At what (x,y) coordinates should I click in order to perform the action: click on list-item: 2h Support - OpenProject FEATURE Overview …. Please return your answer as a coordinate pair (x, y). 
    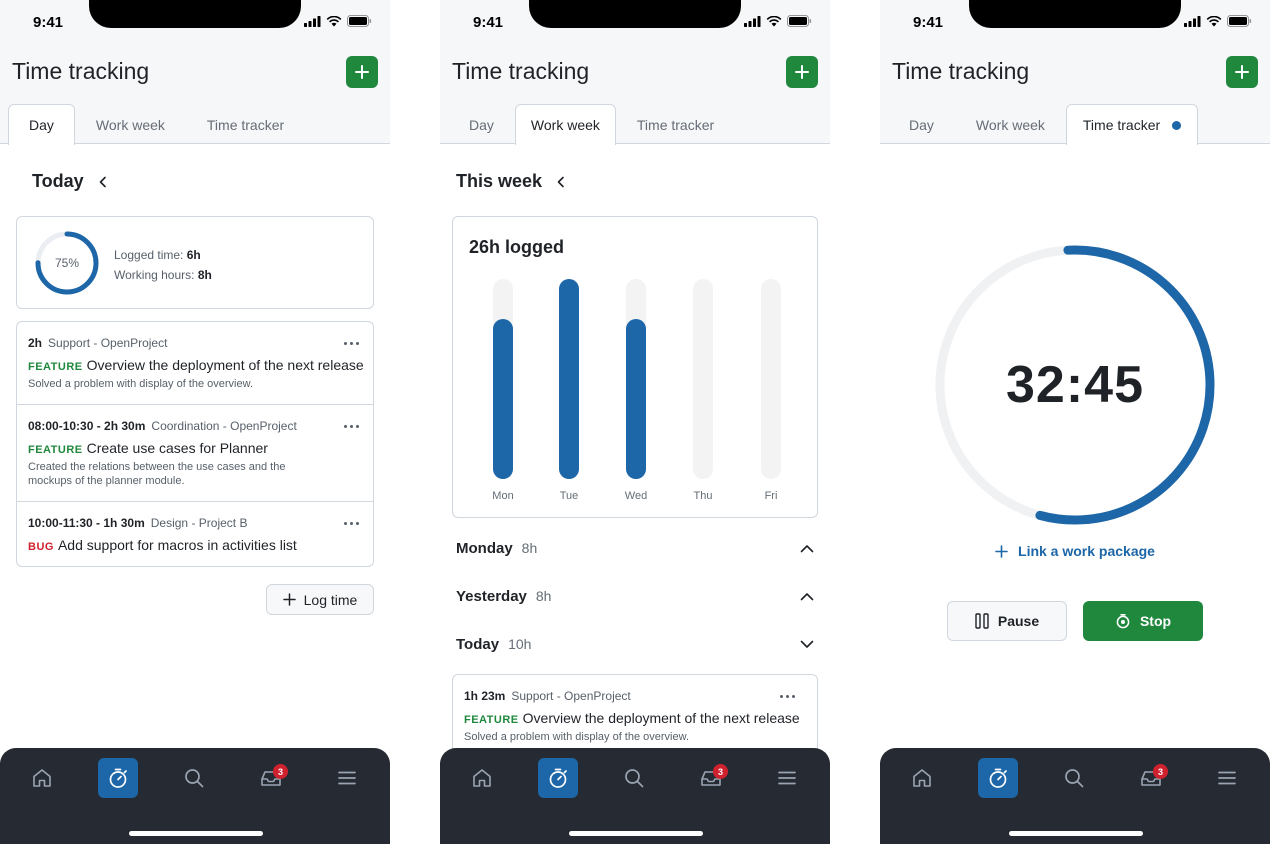
    Looking at the image, I should click on (195, 363).